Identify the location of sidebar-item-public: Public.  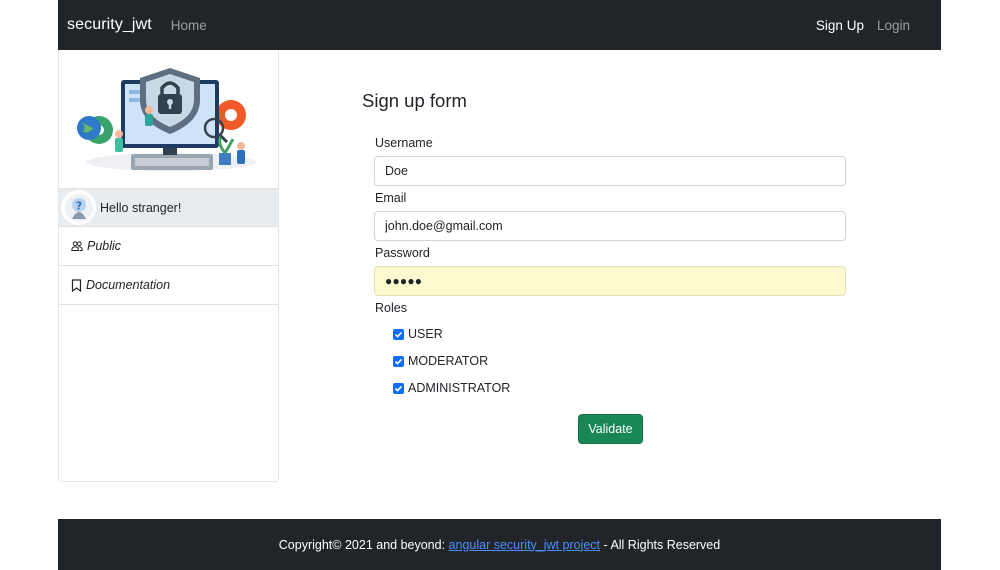
(168, 246).